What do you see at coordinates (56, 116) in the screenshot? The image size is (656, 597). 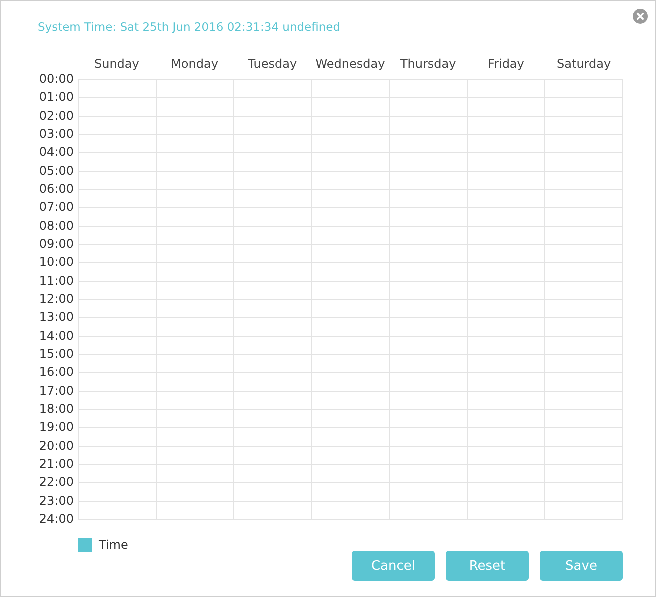 I see `hour-label: 02:00` at bounding box center [56, 116].